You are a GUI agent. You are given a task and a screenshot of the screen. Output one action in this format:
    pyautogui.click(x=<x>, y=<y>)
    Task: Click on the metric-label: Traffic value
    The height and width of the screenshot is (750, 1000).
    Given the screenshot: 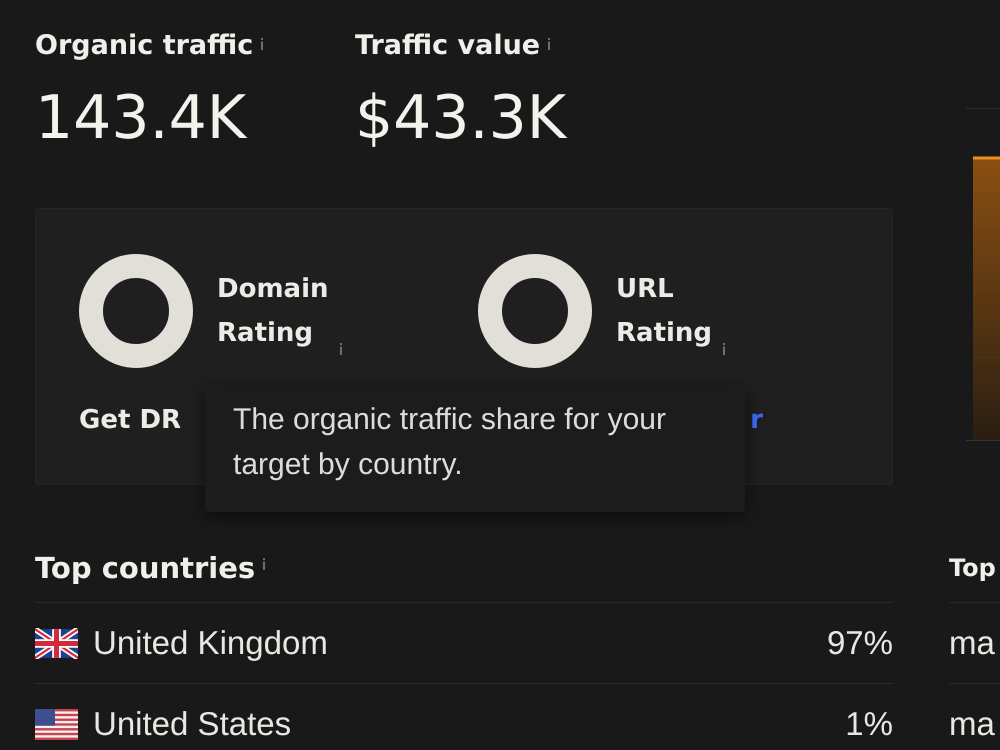 What is the action you would take?
    pyautogui.click(x=447, y=46)
    